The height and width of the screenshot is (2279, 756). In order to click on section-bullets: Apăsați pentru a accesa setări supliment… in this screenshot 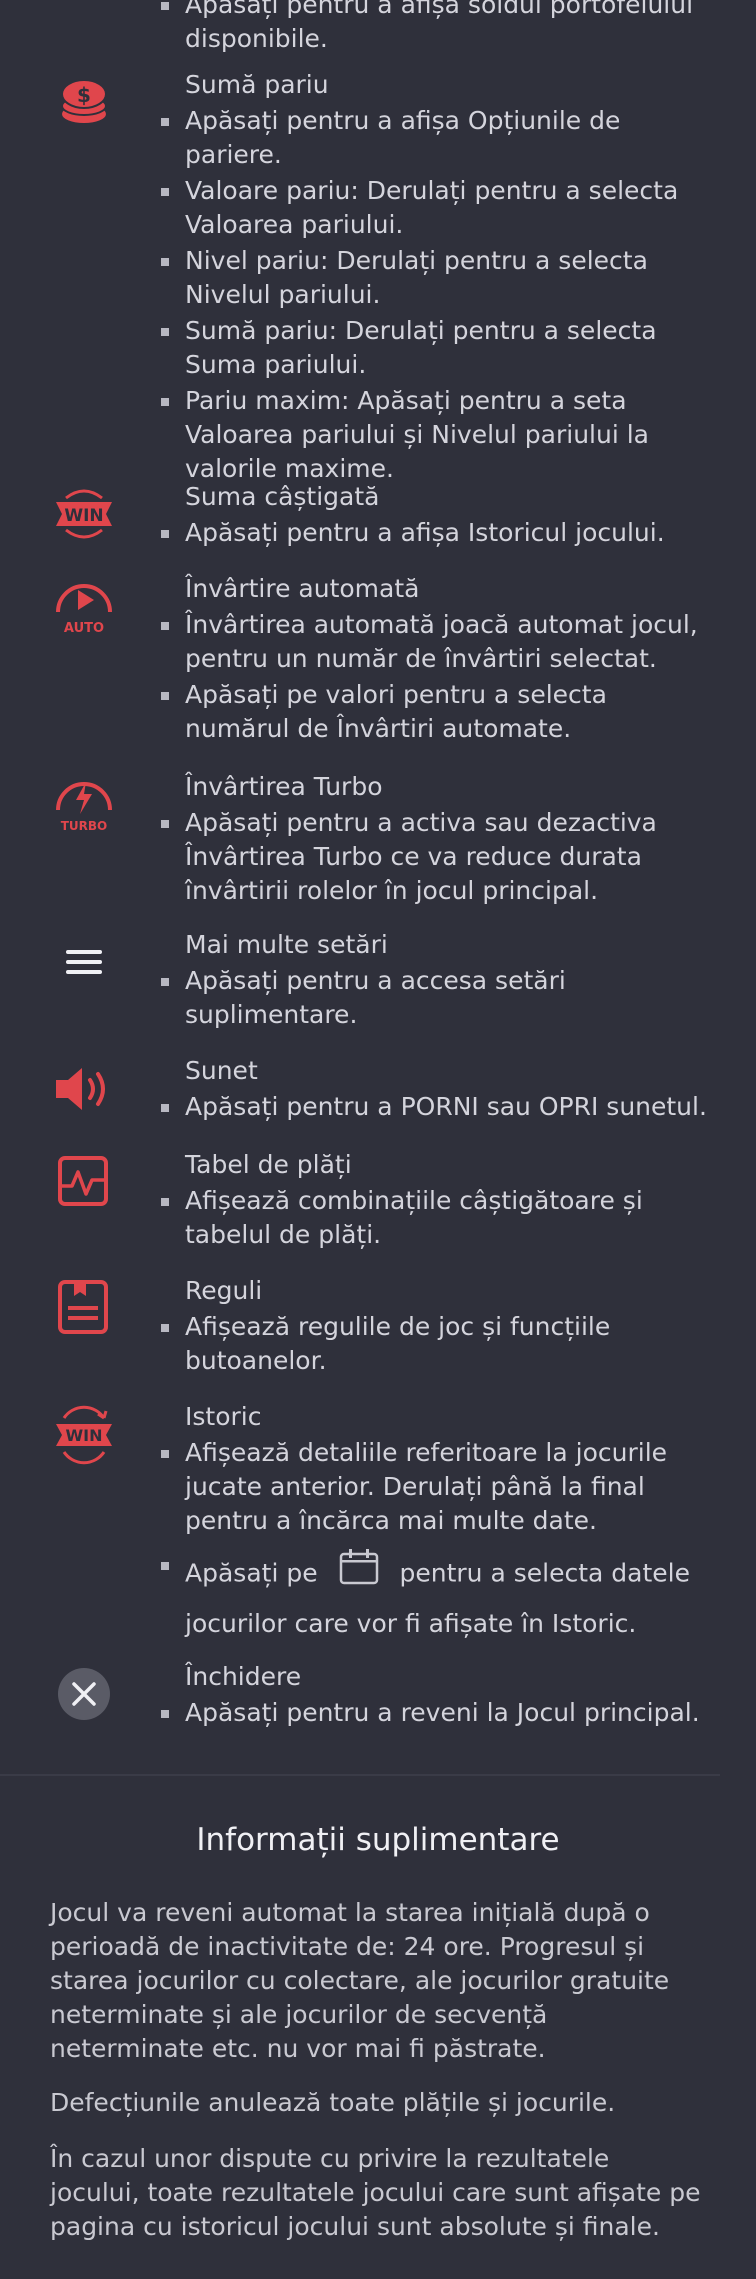, I will do `click(439, 999)`.